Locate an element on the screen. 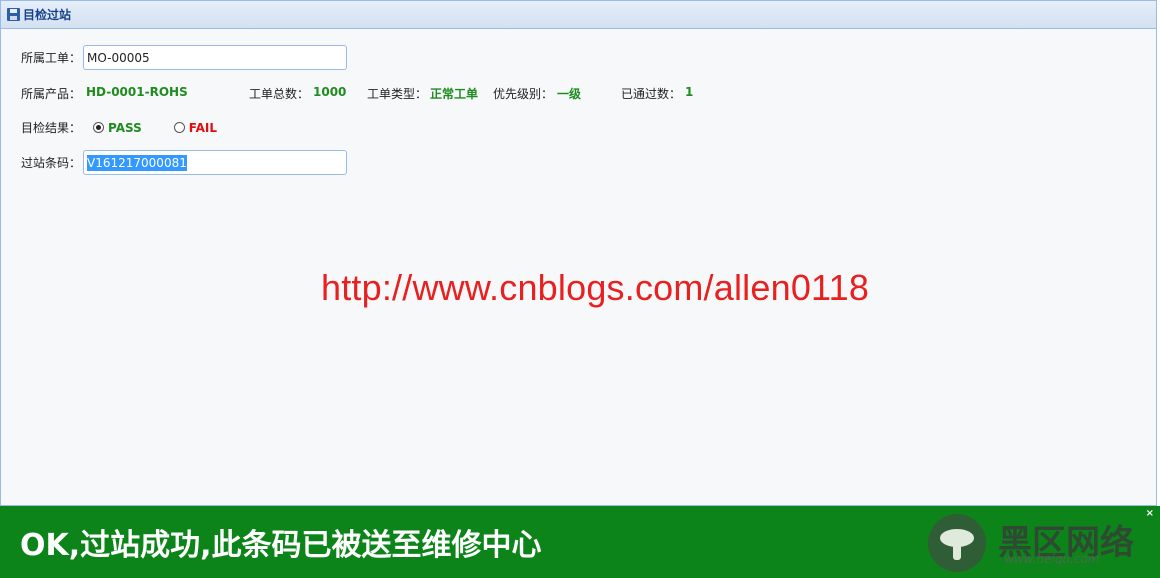 Image resolution: width=1160 pixels, height=578 pixels. pass-radio-circle is located at coordinates (99, 127).